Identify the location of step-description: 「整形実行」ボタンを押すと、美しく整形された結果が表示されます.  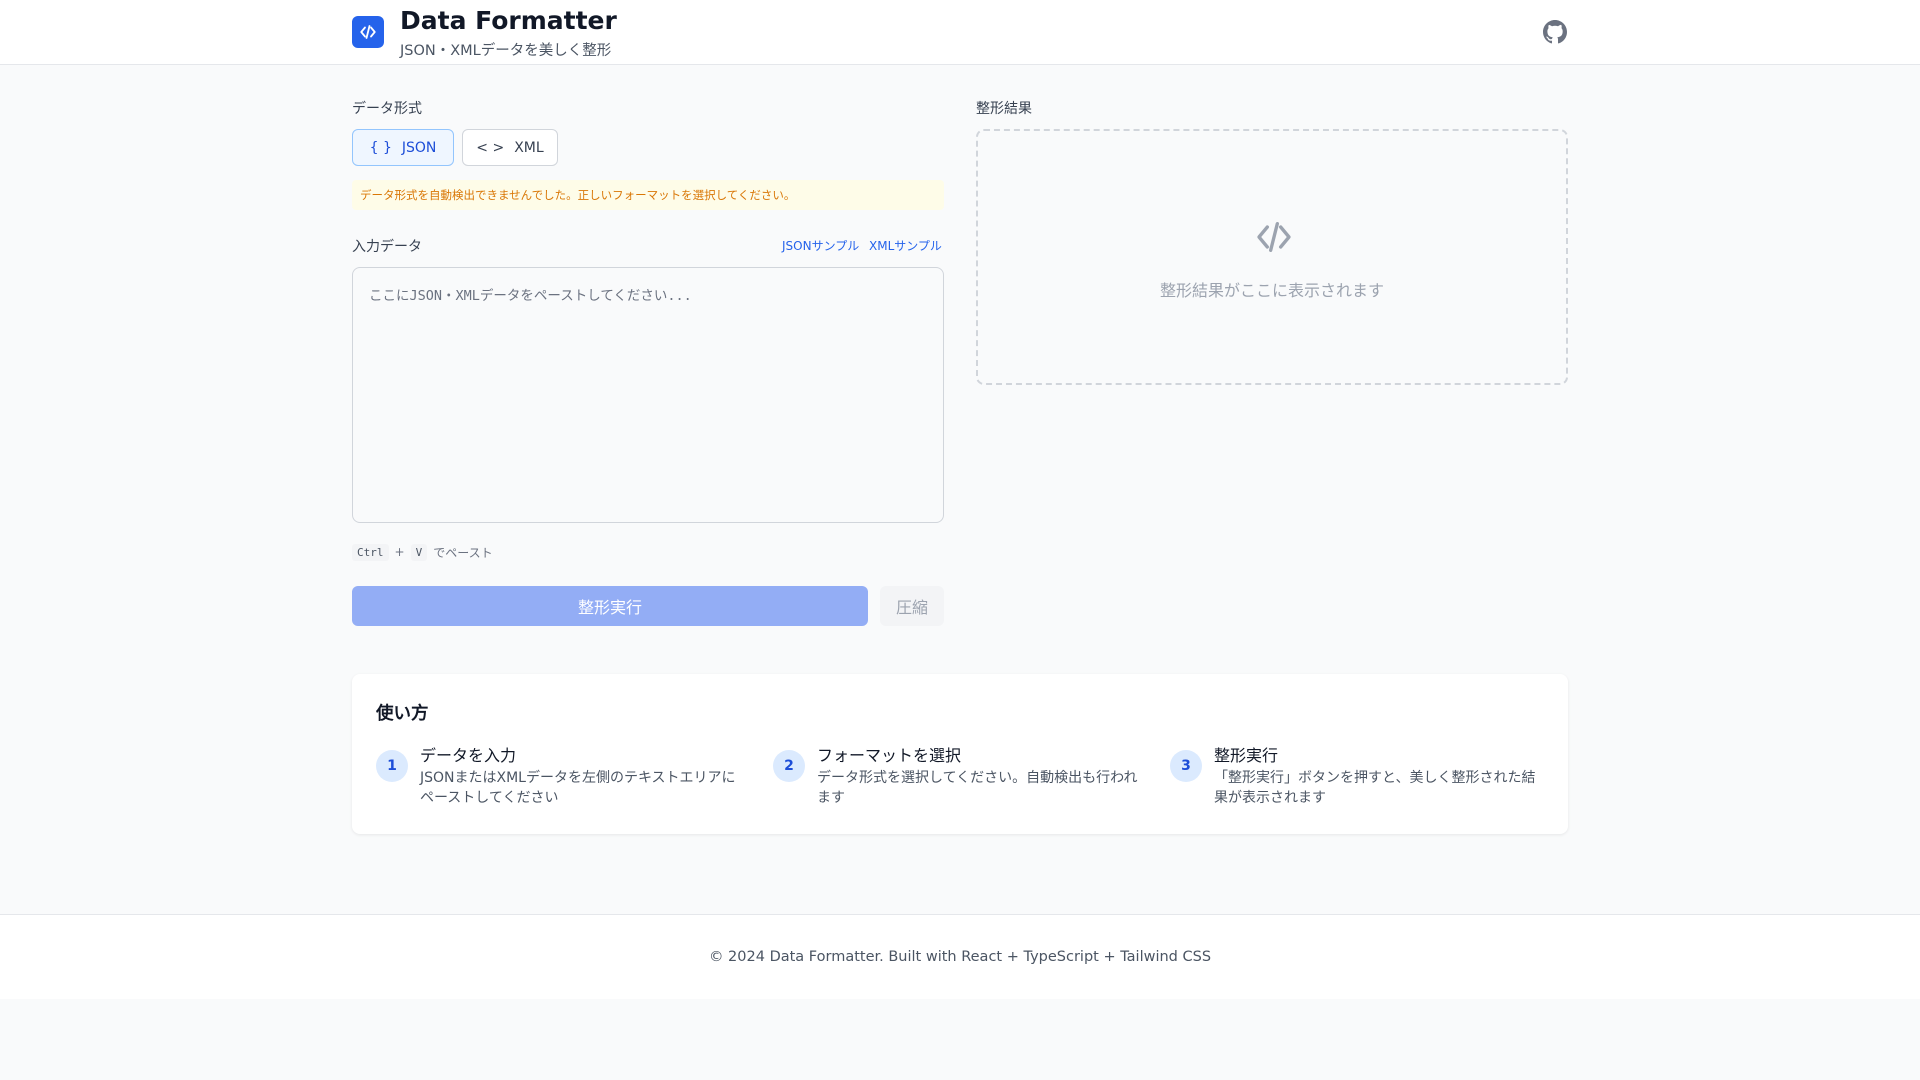
(1375, 788).